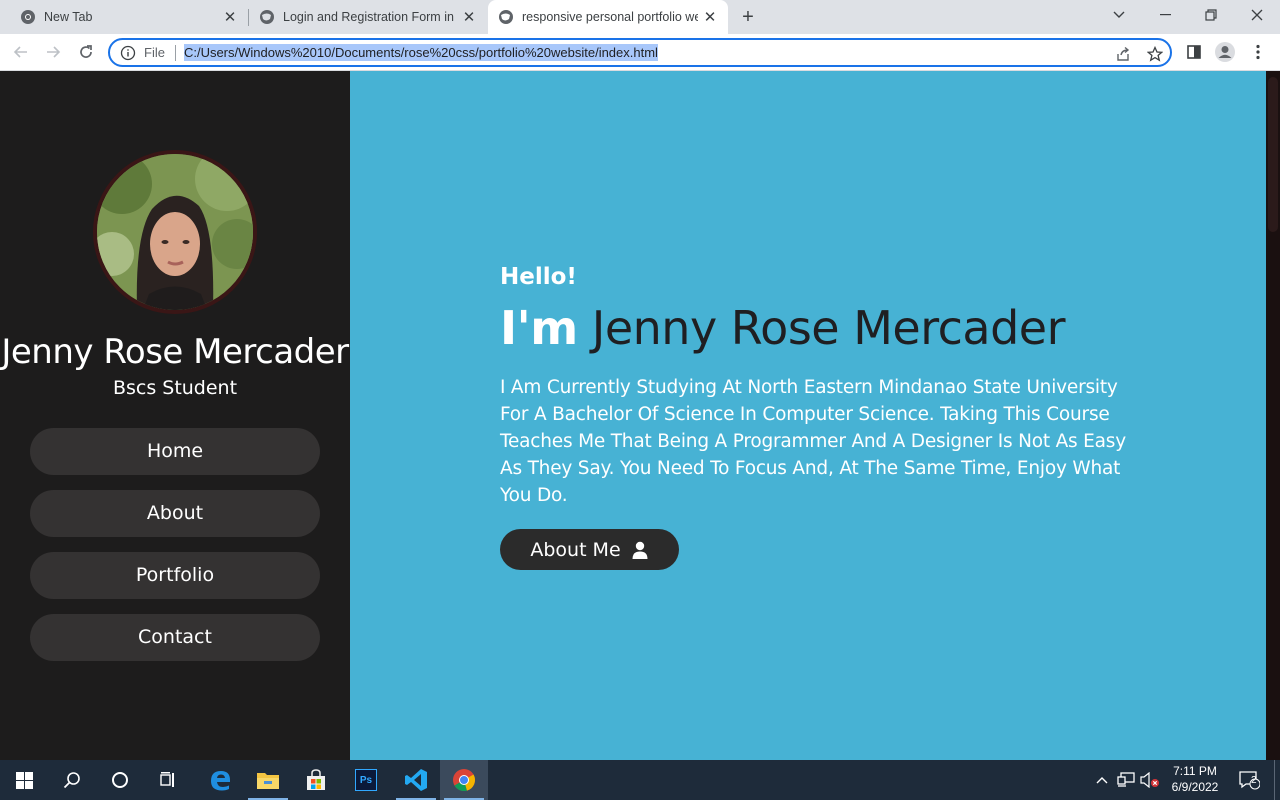 This screenshot has width=1280, height=800. Describe the element at coordinates (268, 780) in the screenshot. I see `file-explorer-icon` at that location.